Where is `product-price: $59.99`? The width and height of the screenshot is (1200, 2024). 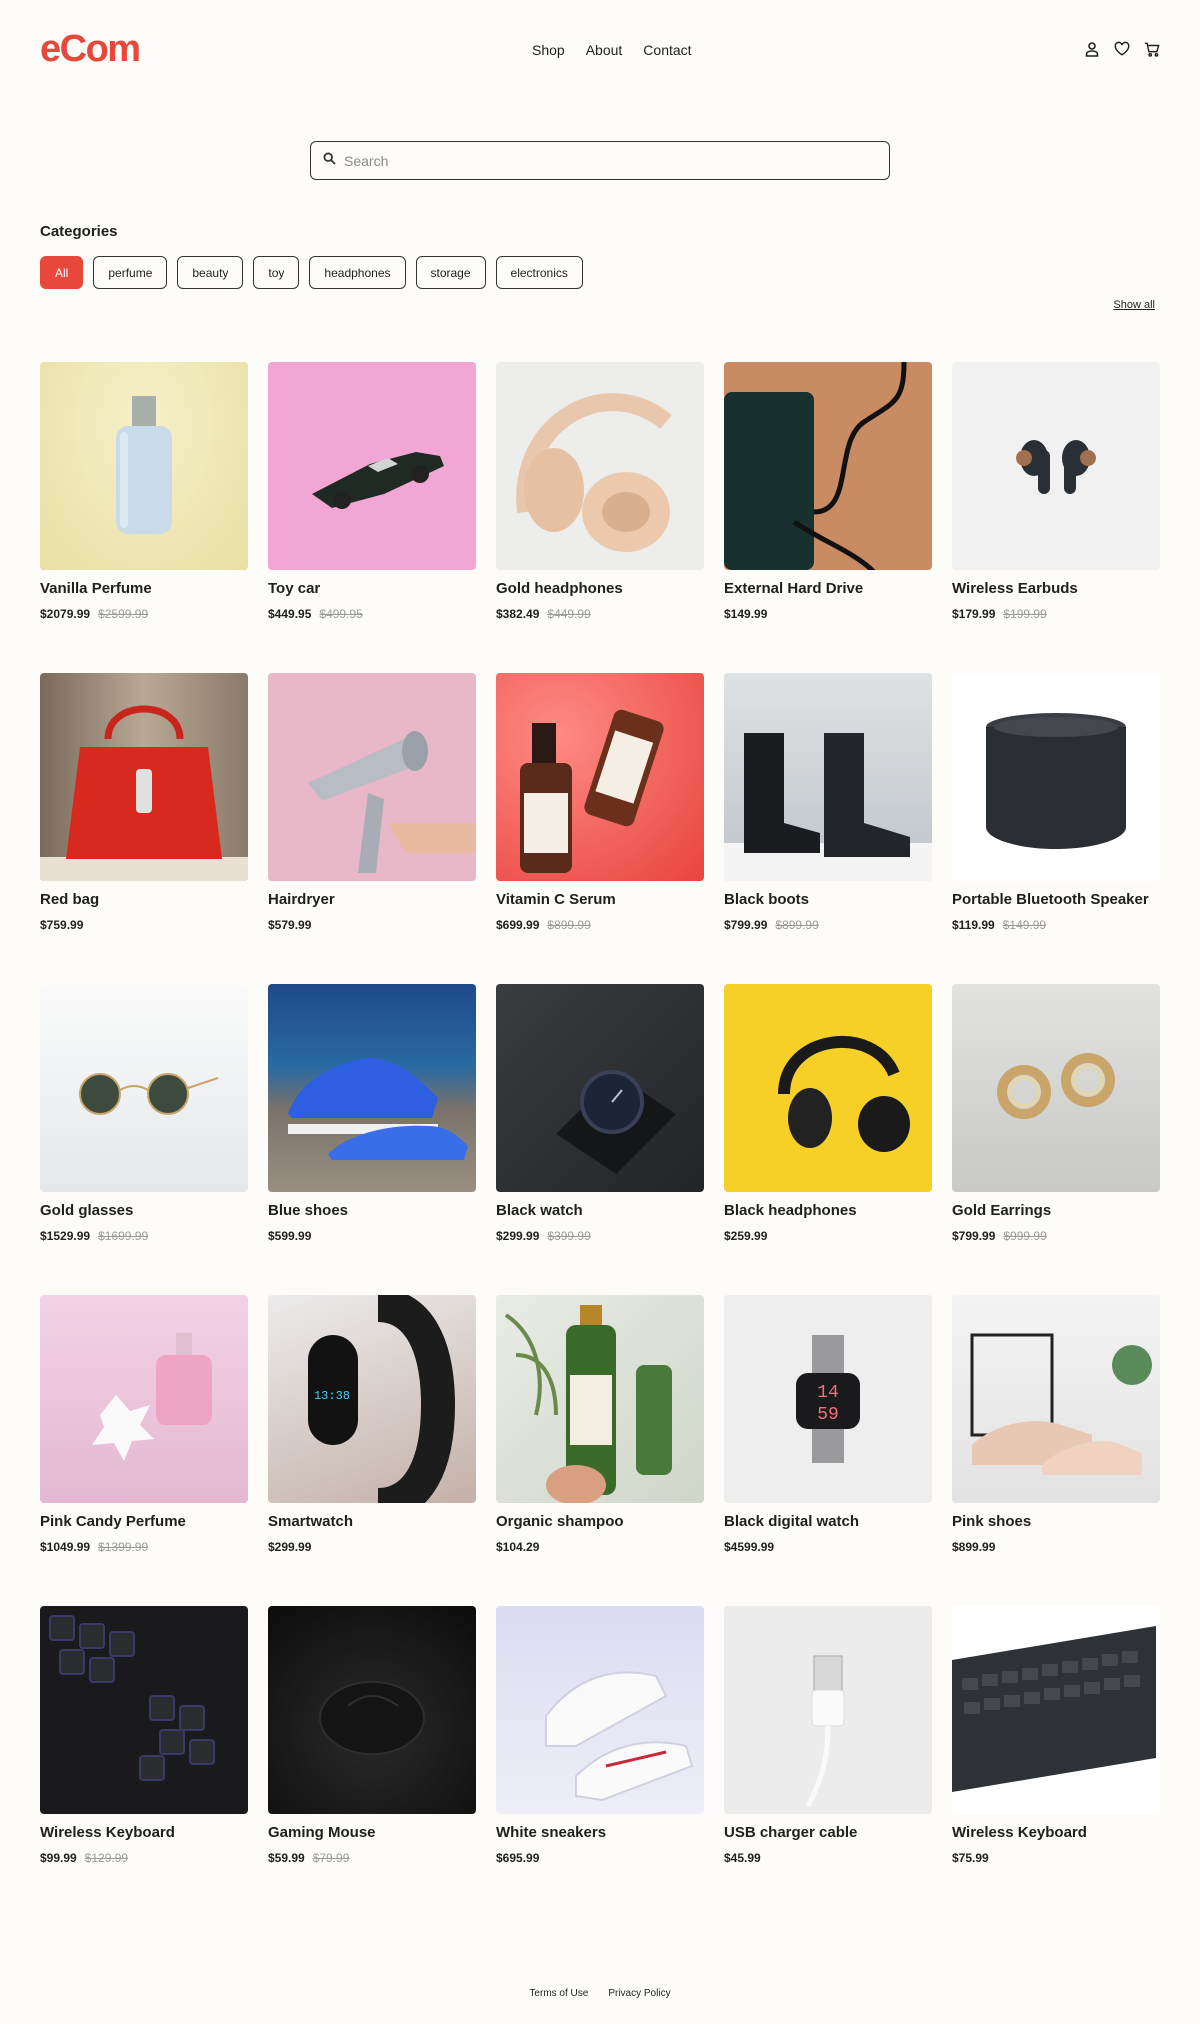
product-price: $59.99 is located at coordinates (286, 1858).